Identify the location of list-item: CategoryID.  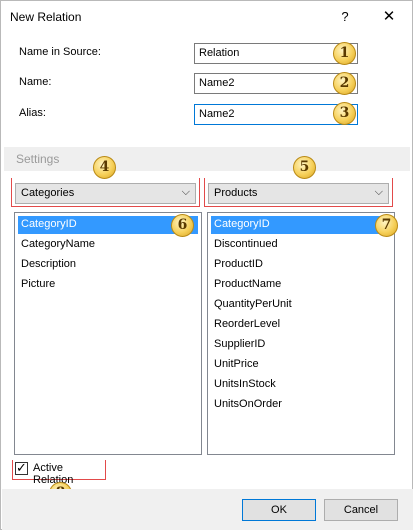
(301, 225).